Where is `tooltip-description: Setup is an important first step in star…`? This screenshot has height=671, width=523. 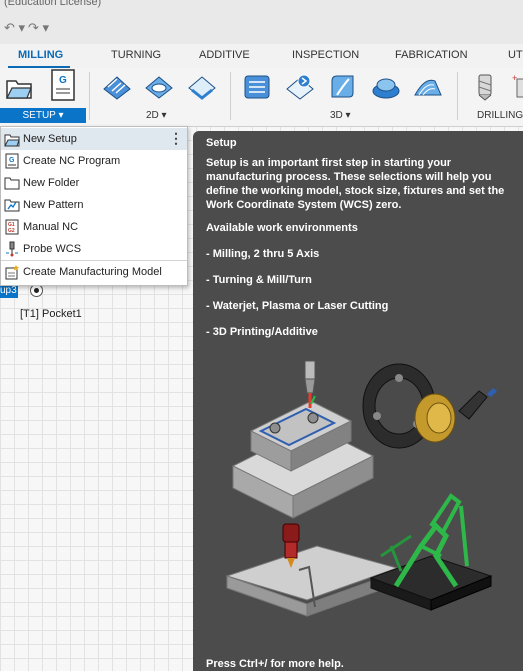
tooltip-description: Setup is an important first step in star… is located at coordinates (355, 184).